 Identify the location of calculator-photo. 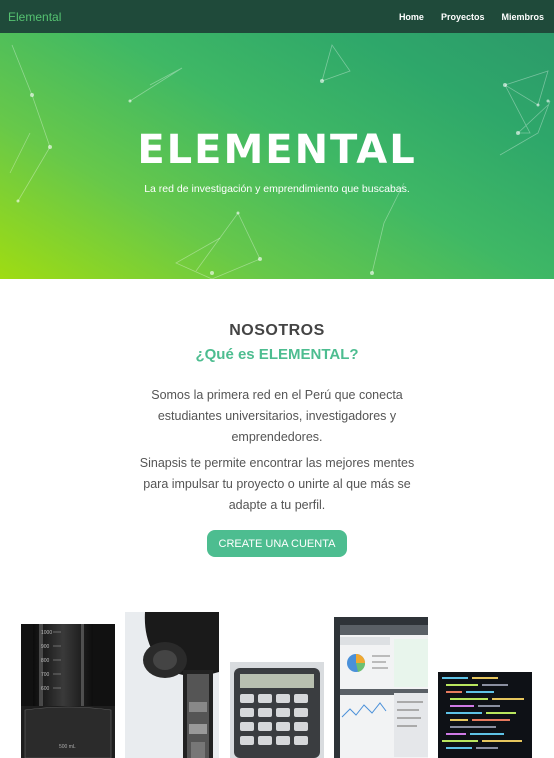
(277, 710).